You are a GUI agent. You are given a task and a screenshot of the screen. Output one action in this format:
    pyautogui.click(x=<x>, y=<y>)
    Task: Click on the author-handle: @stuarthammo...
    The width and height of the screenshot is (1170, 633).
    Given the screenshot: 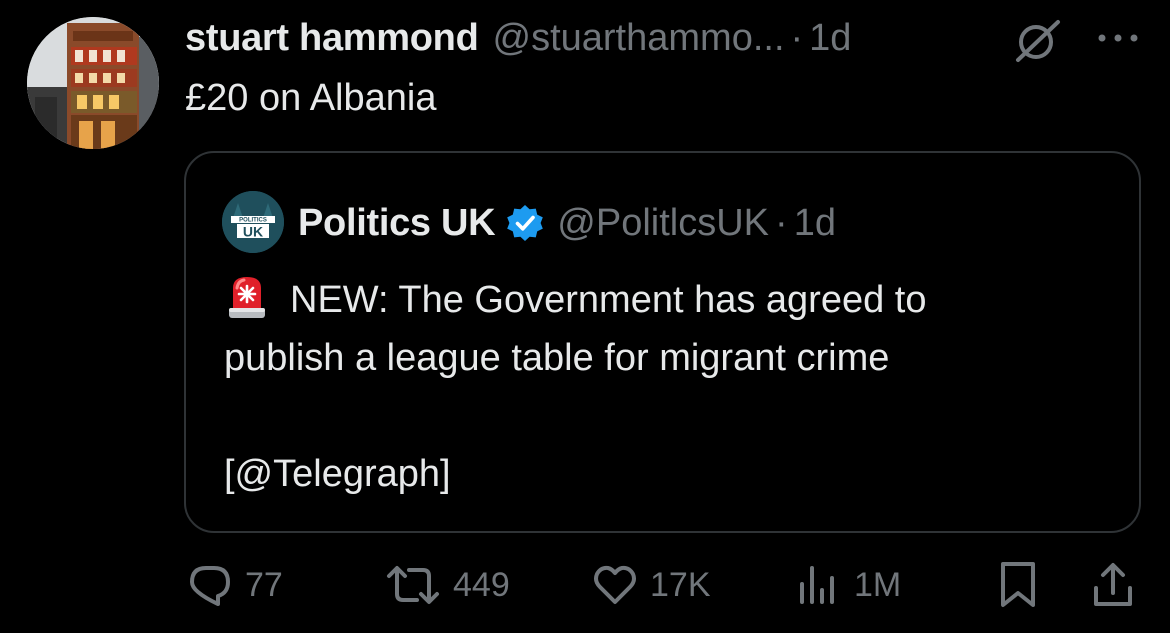 What is the action you would take?
    pyautogui.click(x=639, y=38)
    